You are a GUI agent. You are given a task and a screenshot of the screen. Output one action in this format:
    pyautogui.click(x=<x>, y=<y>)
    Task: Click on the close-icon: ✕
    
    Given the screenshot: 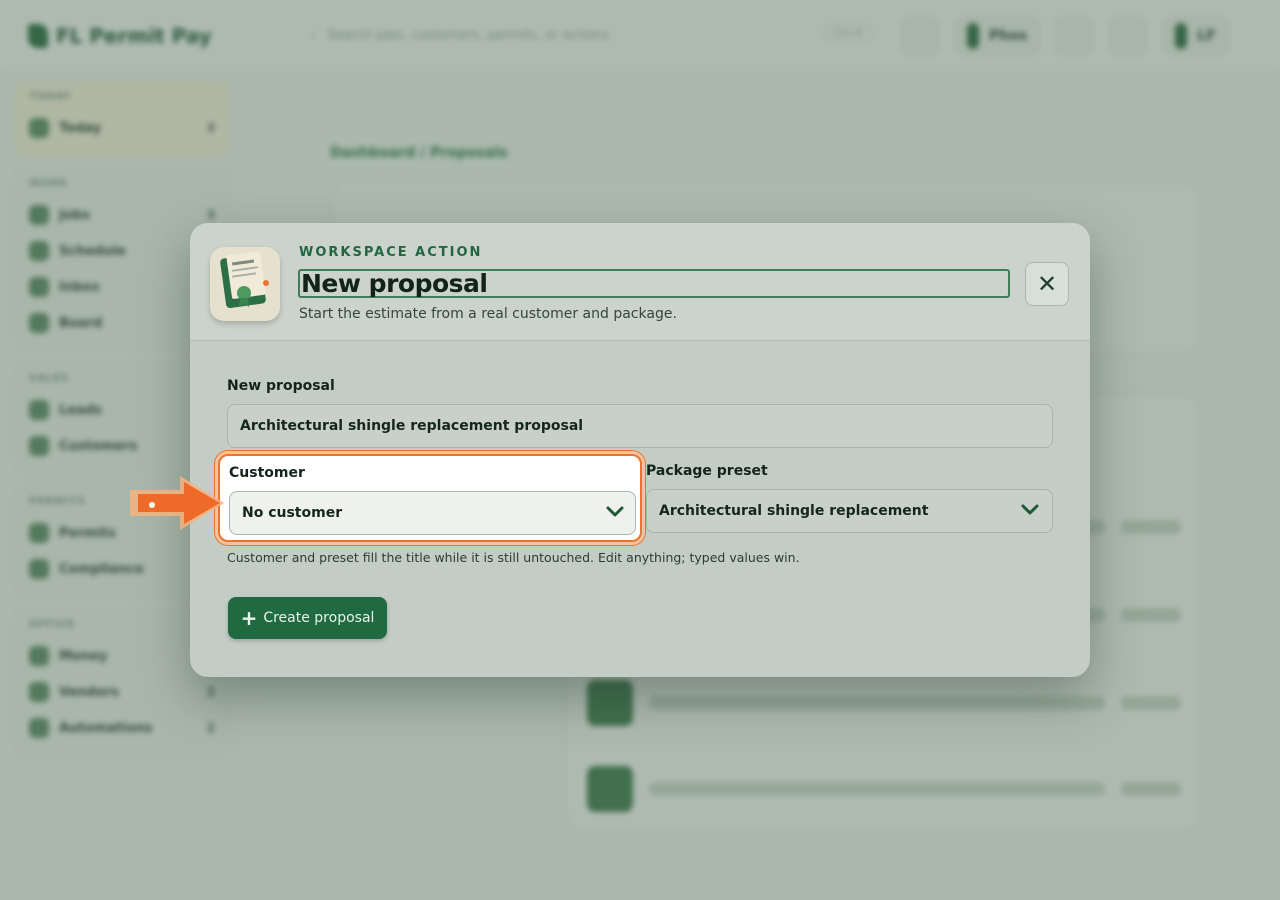 What is the action you would take?
    pyautogui.click(x=1047, y=284)
    